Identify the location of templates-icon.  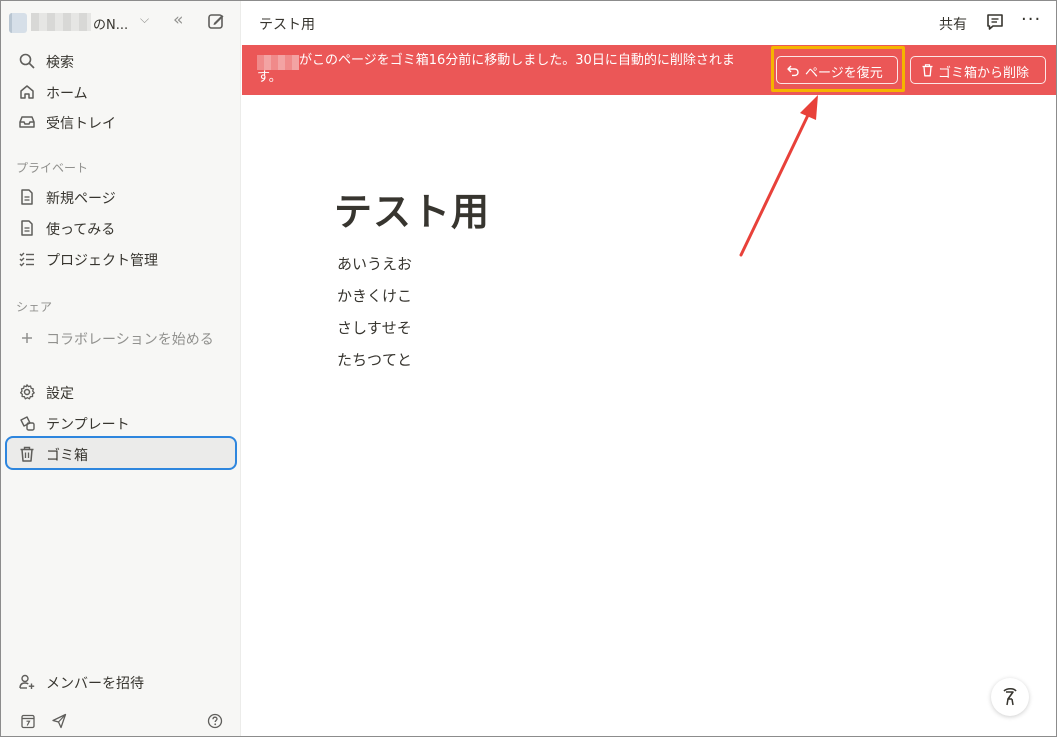
(27, 423).